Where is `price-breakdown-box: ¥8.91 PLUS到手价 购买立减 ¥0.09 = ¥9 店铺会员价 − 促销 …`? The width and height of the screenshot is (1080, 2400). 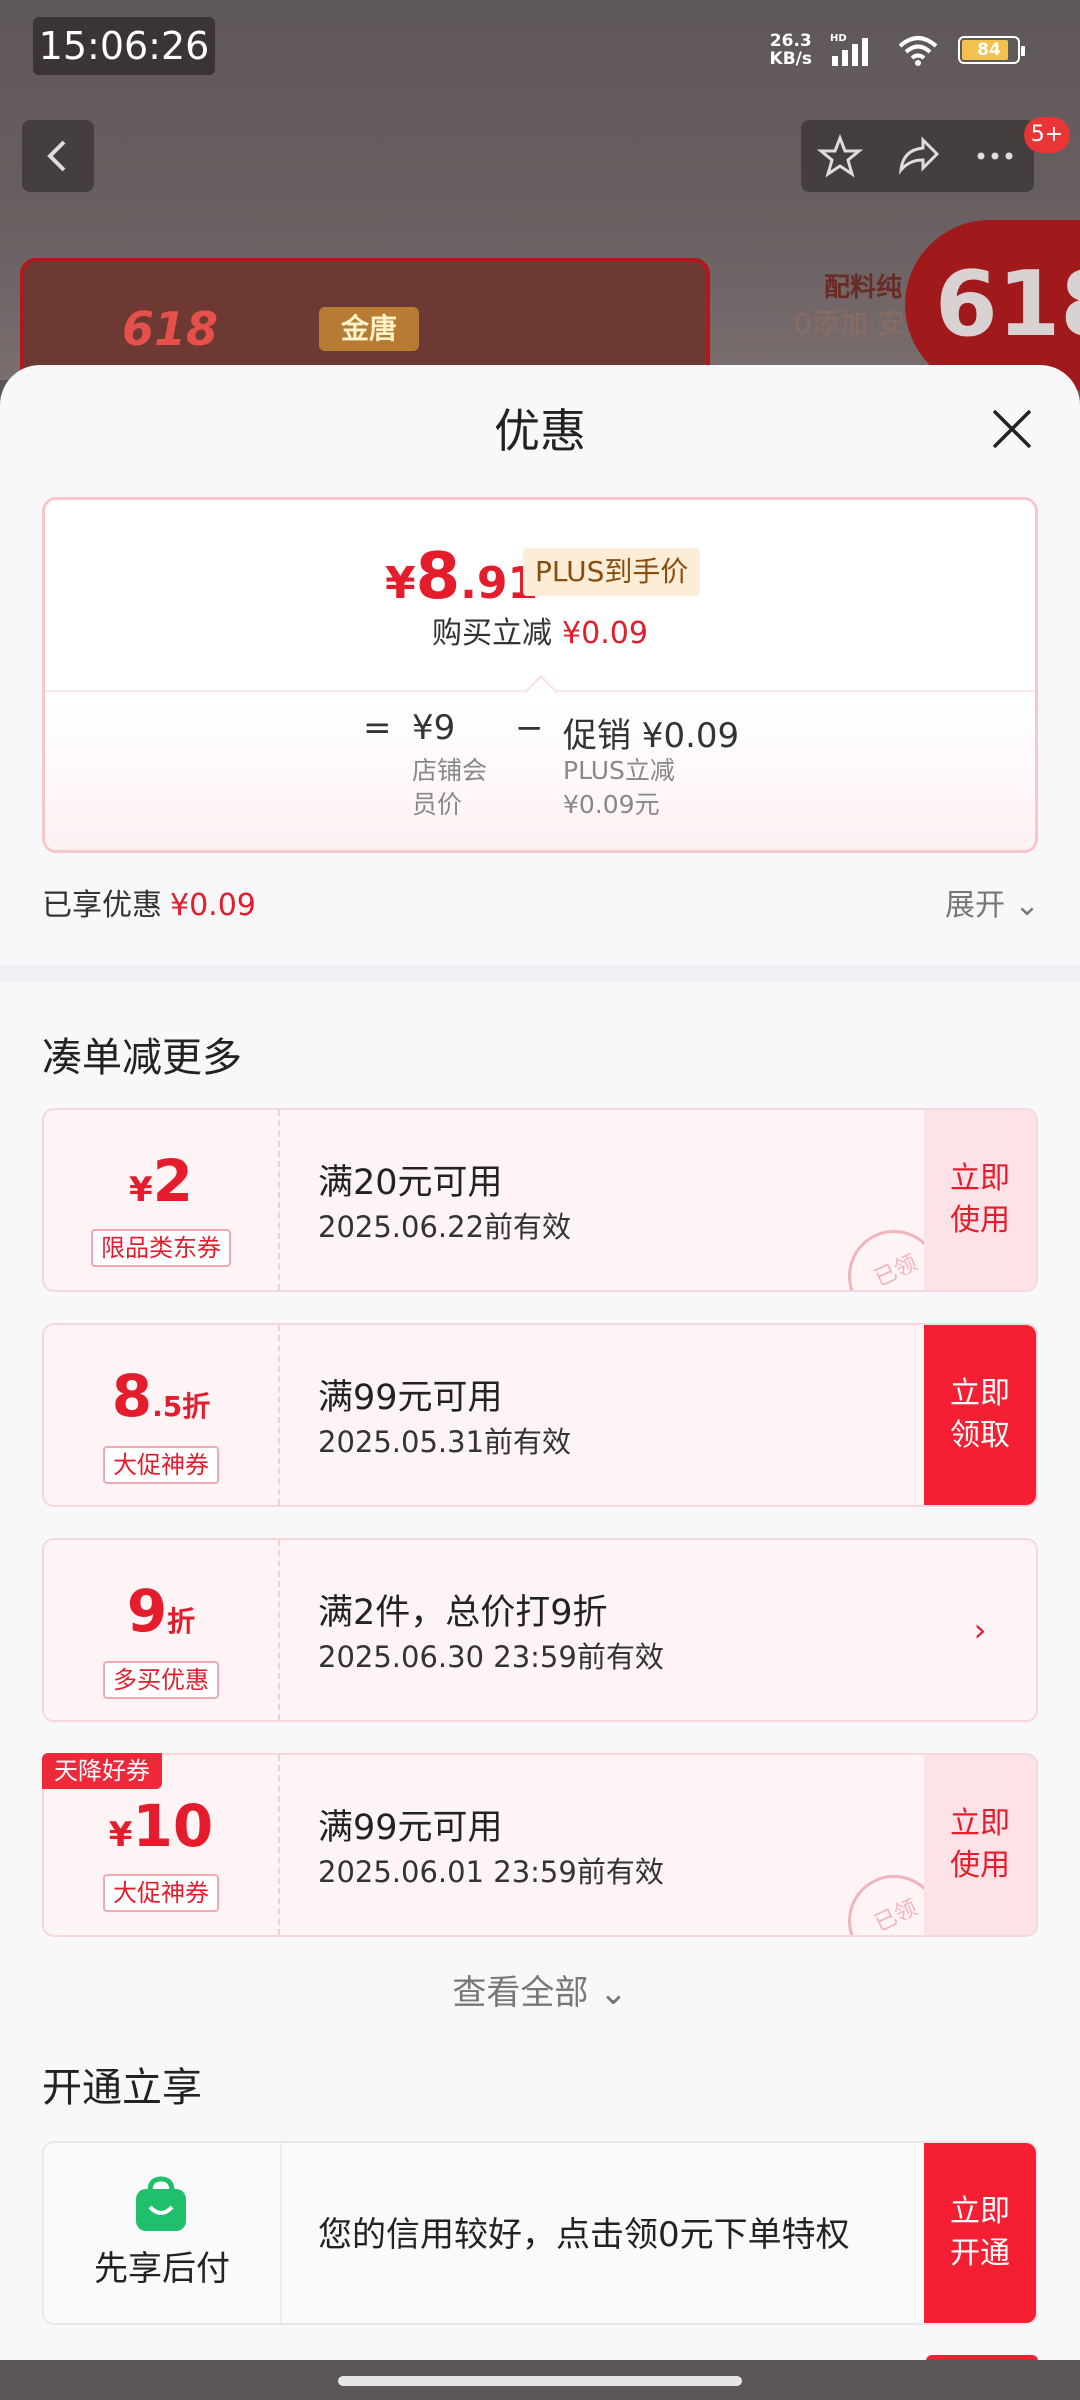
price-breakdown-box: ¥8.91 PLUS到手价 购买立减 ¥0.09 = ¥9 店铺会员价 − 促销 … is located at coordinates (540, 675).